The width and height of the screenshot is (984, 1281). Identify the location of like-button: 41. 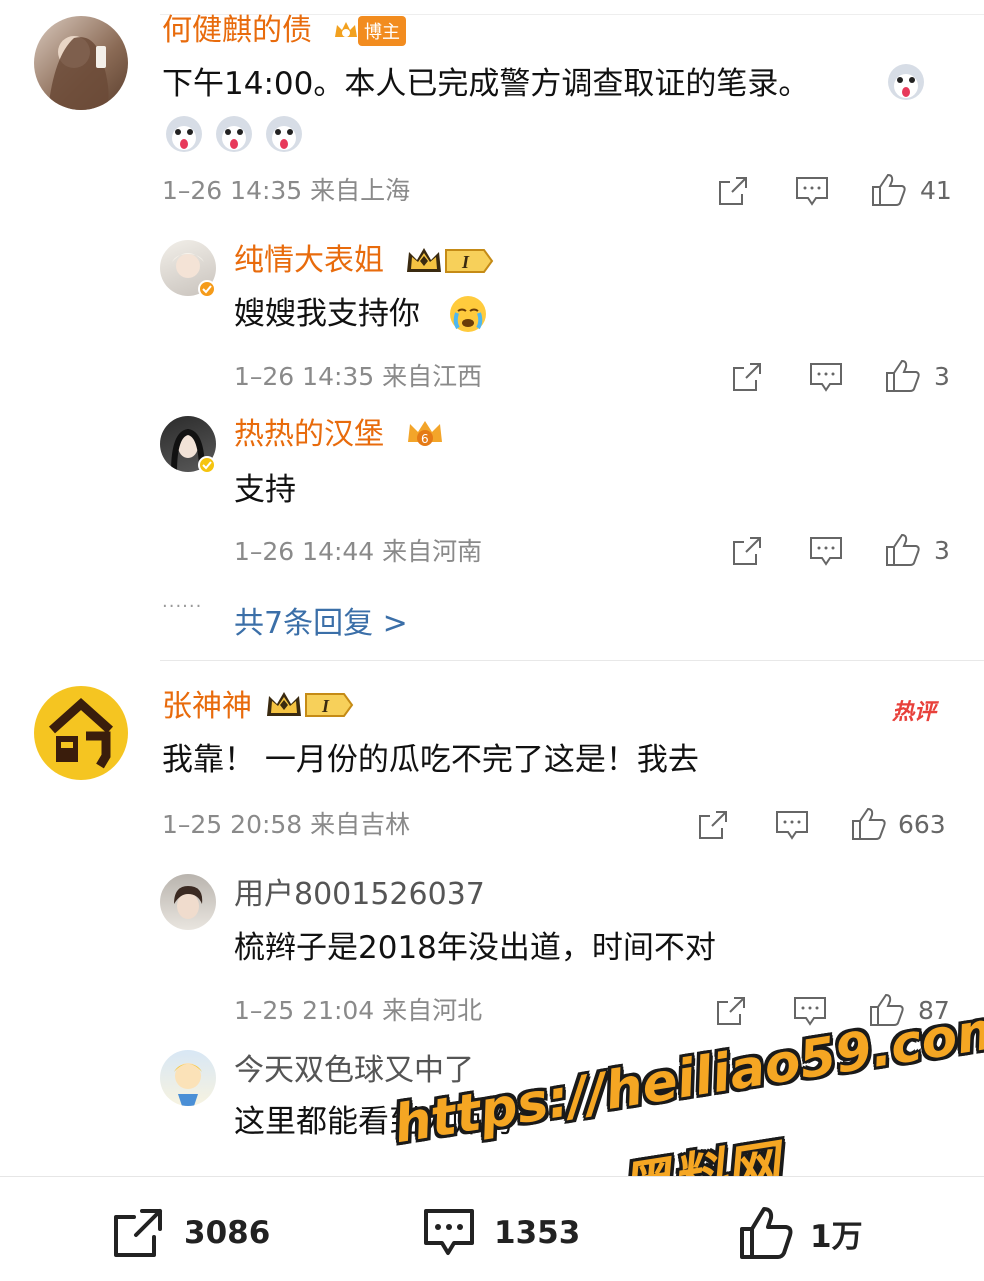
(911, 190).